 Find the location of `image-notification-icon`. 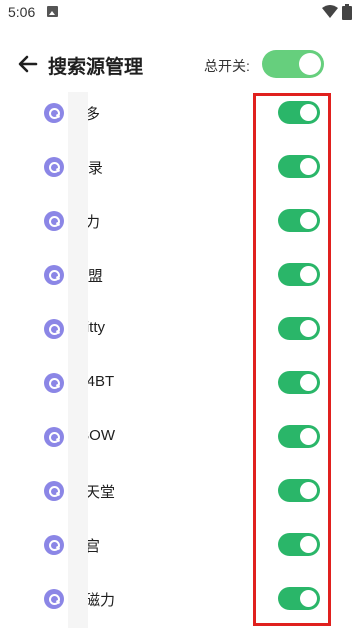

image-notification-icon is located at coordinates (52, 11).